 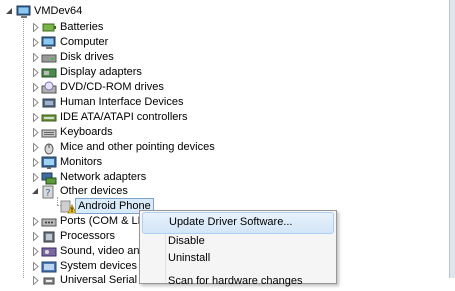 What do you see at coordinates (49, 28) in the screenshot?
I see `battery-icon` at bounding box center [49, 28].